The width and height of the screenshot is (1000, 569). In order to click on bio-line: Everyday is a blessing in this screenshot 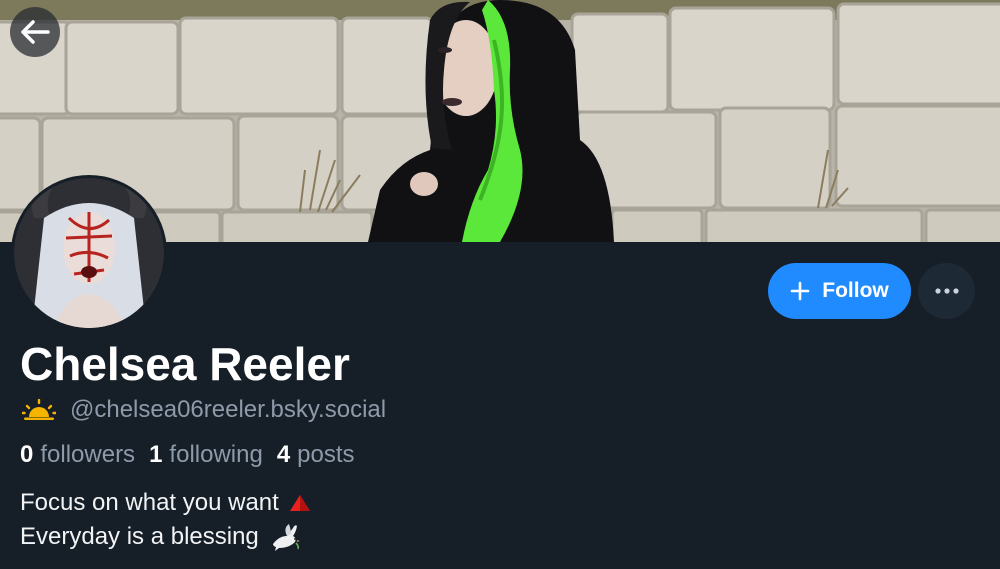, I will do `click(165, 537)`.